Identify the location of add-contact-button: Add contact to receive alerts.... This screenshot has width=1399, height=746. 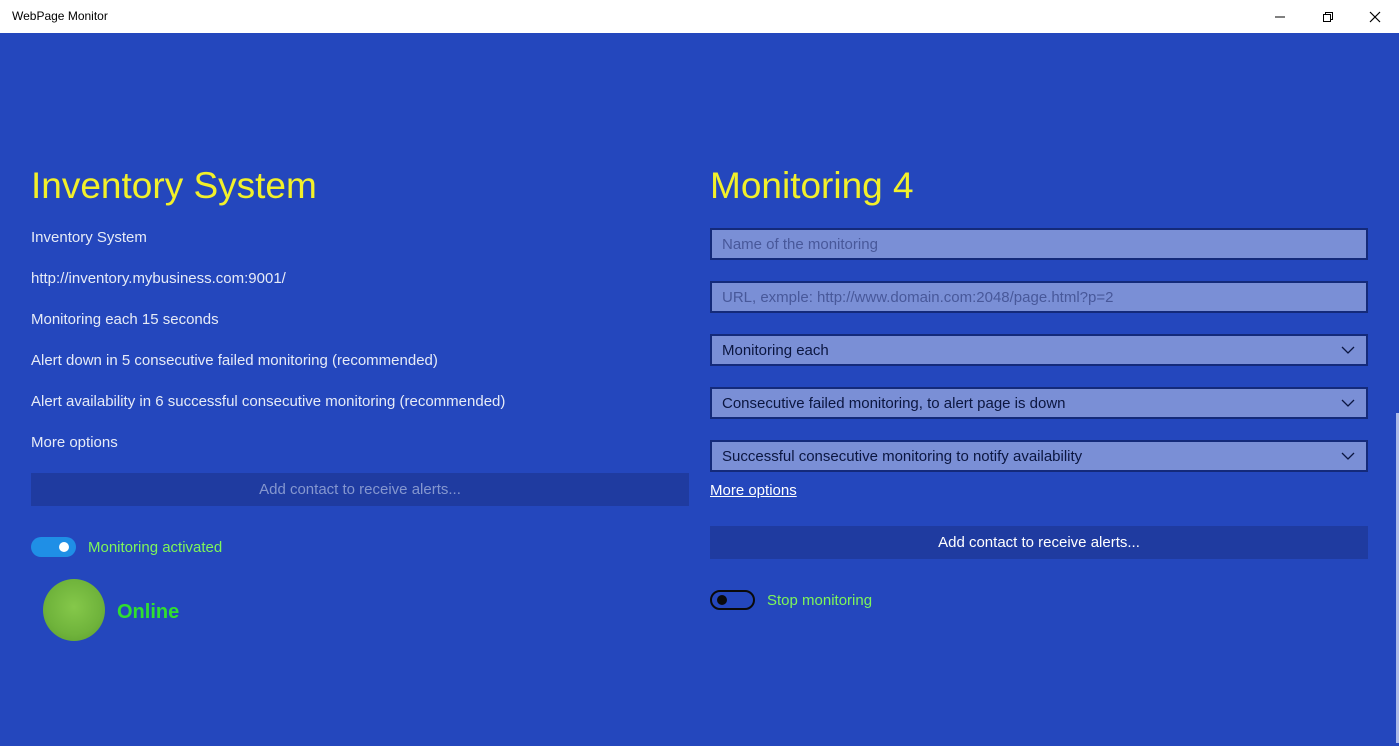
(1039, 542).